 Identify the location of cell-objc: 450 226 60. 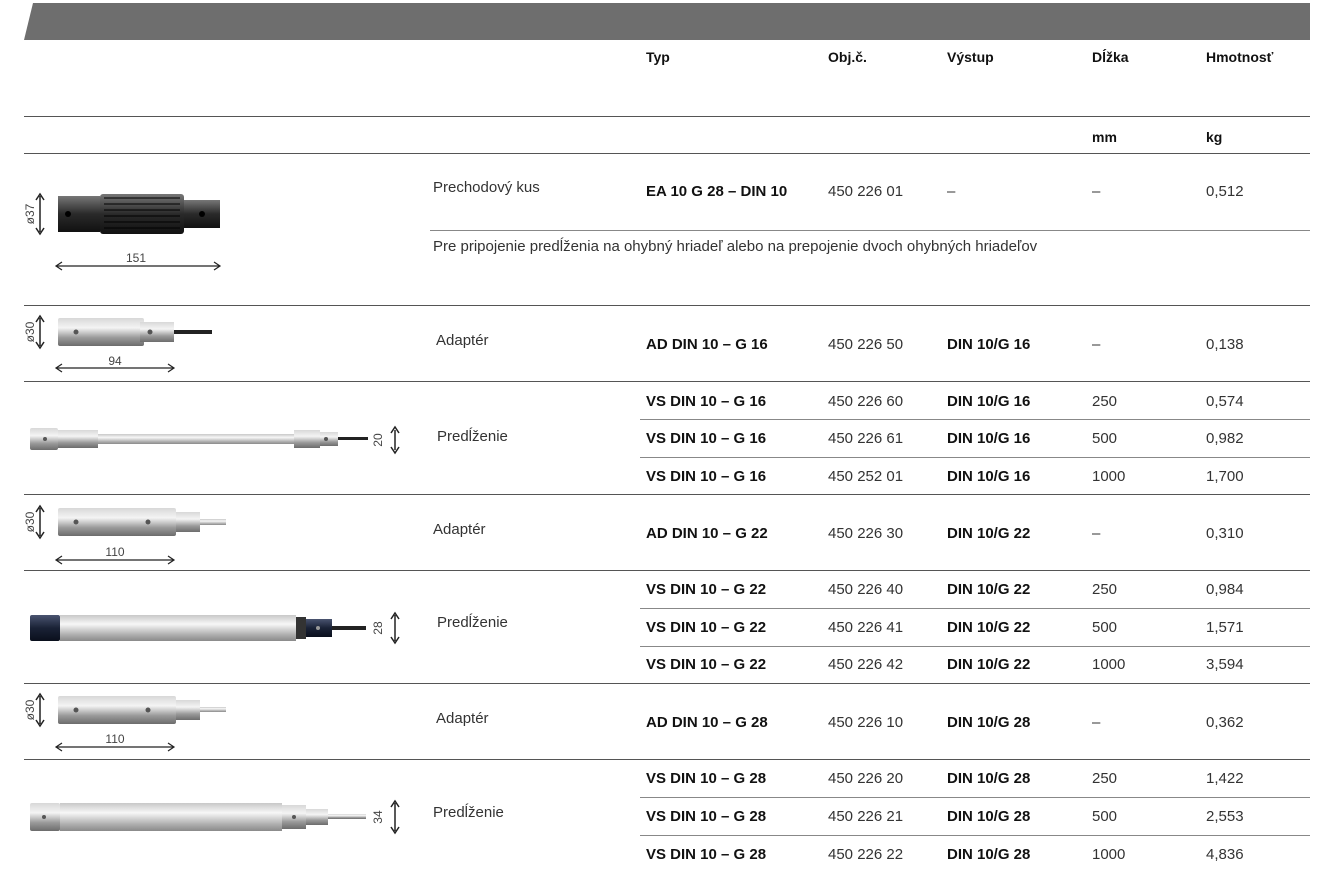
(866, 401).